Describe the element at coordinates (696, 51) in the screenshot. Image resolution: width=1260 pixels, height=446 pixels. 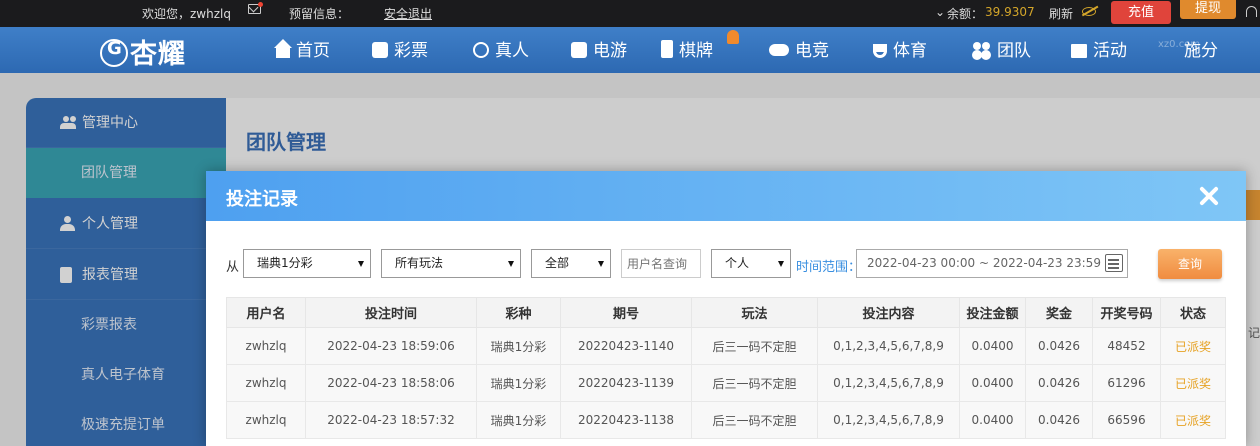
I see `nav-label: 棋牌` at that location.